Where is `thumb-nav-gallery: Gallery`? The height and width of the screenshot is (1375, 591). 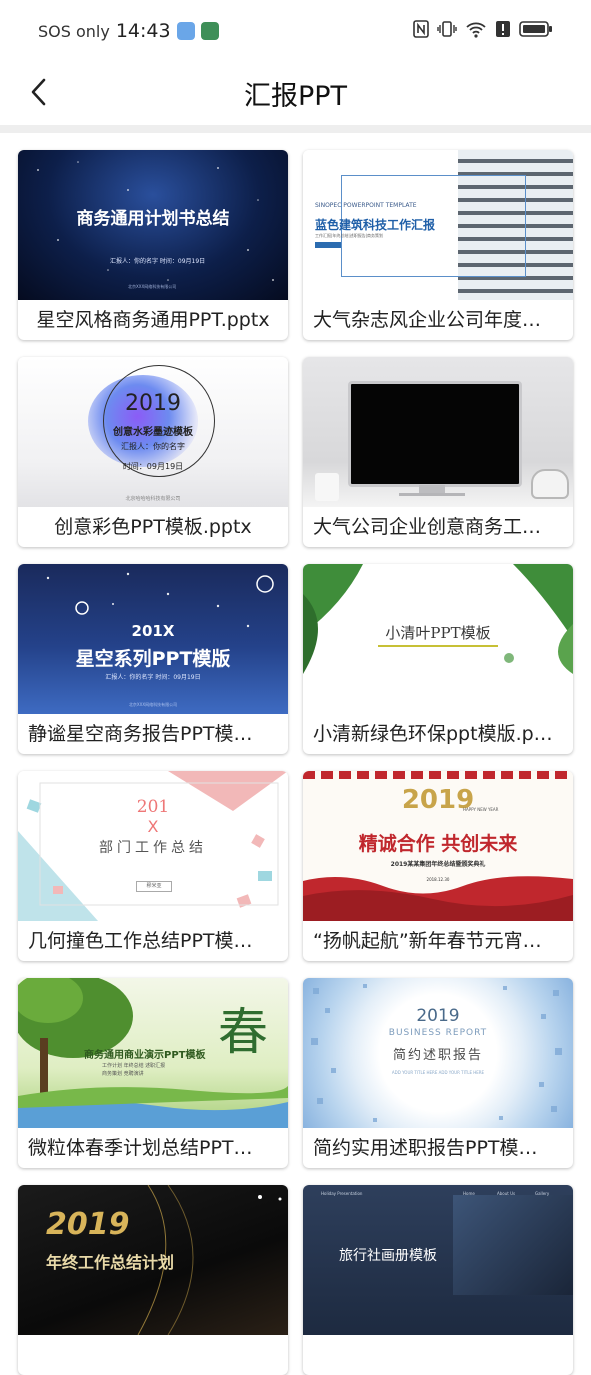 thumb-nav-gallery: Gallery is located at coordinates (542, 1193).